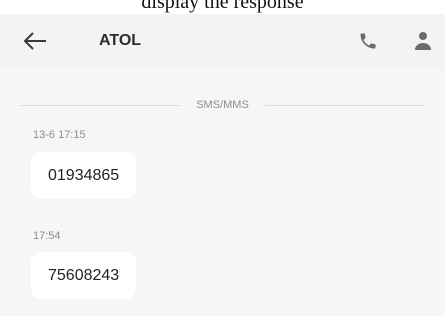  I want to click on top-banner: display the response, so click(222, 7).